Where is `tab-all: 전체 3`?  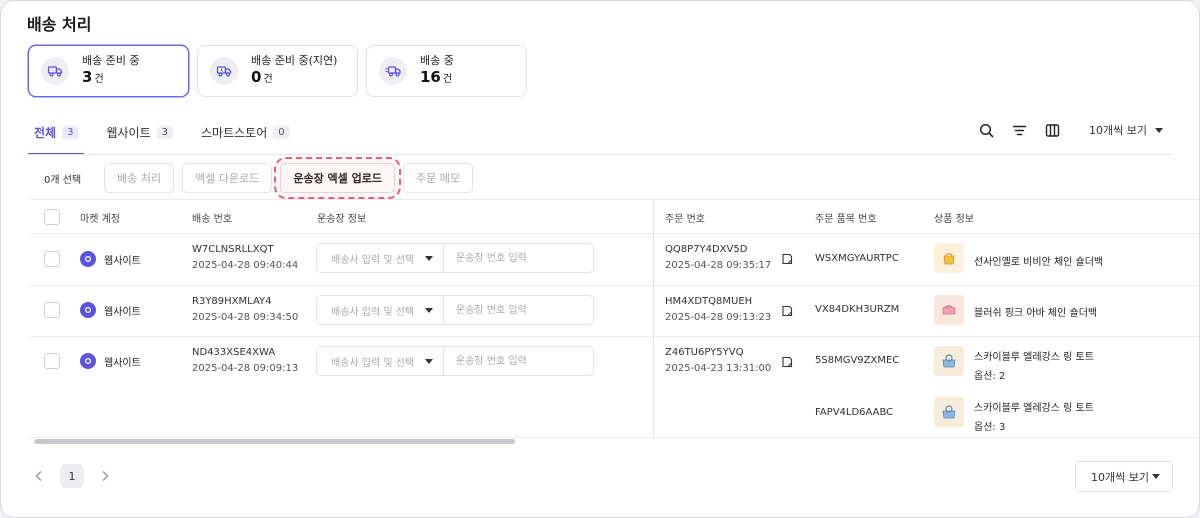
tab-all: 전체 3 is located at coordinates (56, 136).